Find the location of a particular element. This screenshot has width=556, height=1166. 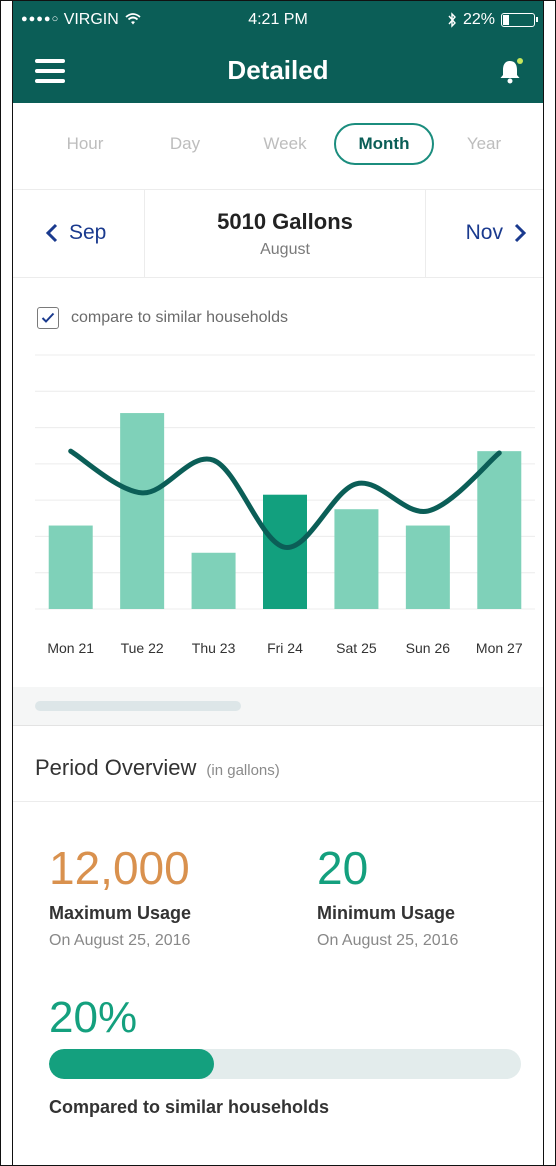

max-usage-date: On August 25, 2016 is located at coordinates (120, 940).